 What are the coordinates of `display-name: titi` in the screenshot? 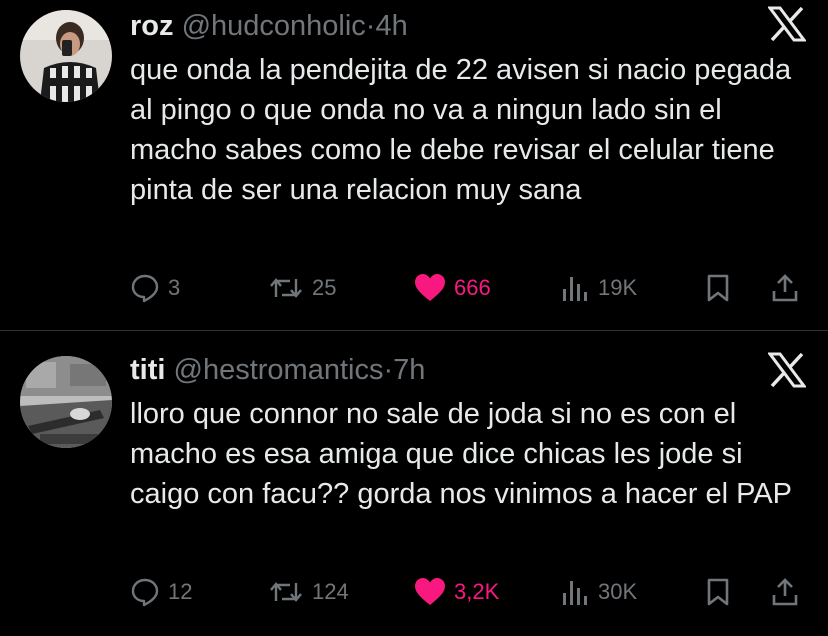 It's located at (147, 370).